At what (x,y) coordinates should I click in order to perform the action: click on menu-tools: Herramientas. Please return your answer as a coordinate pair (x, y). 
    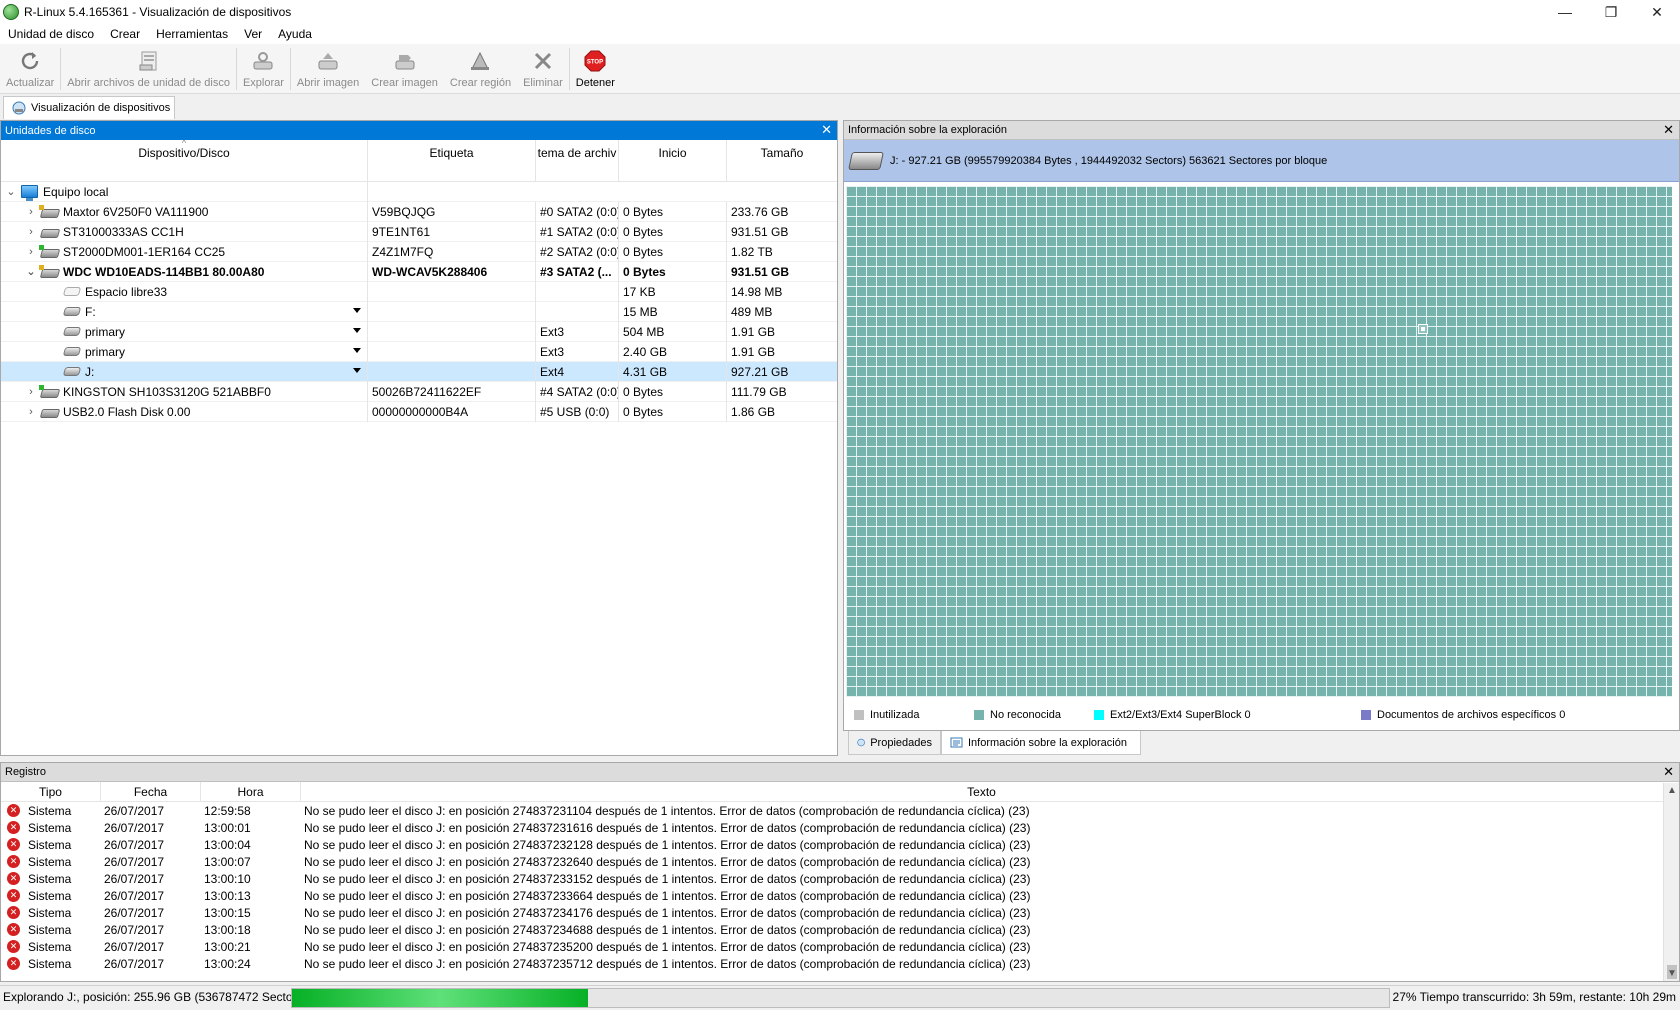
    Looking at the image, I should click on (192, 34).